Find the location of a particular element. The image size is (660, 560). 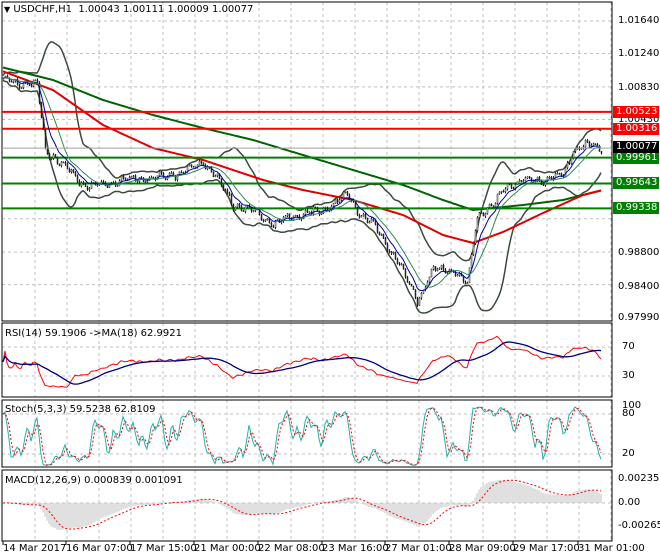

time-axis-label: 14 Mar 2017 is located at coordinates (35, 548).